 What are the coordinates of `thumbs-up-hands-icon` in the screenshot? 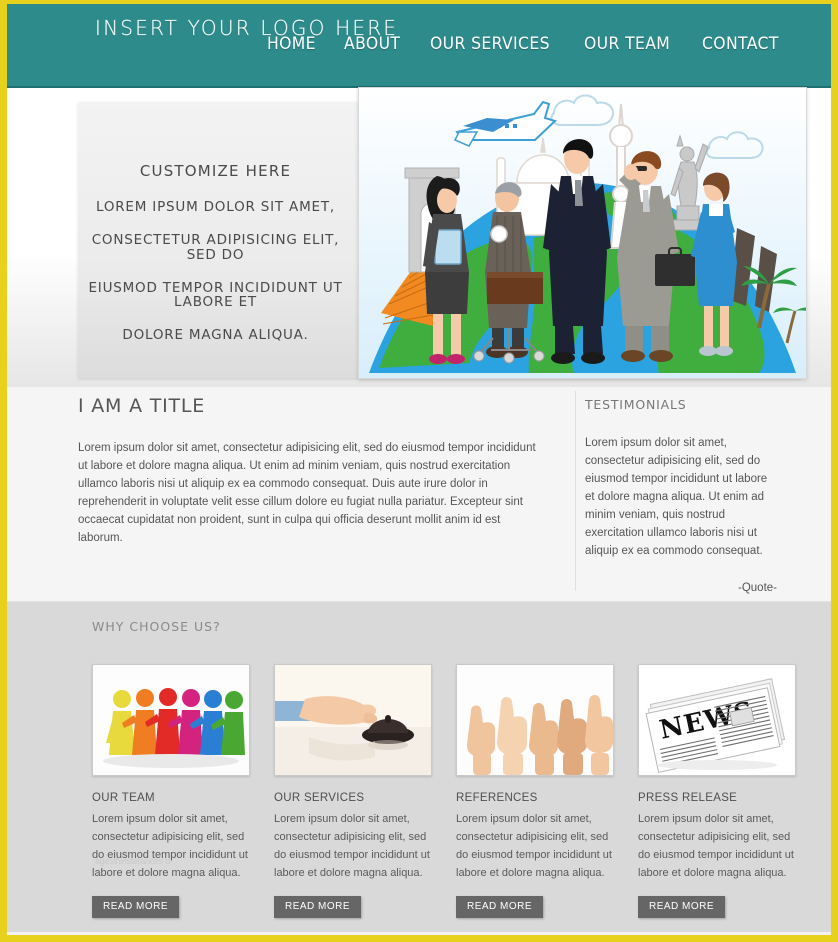 It's located at (535, 720).